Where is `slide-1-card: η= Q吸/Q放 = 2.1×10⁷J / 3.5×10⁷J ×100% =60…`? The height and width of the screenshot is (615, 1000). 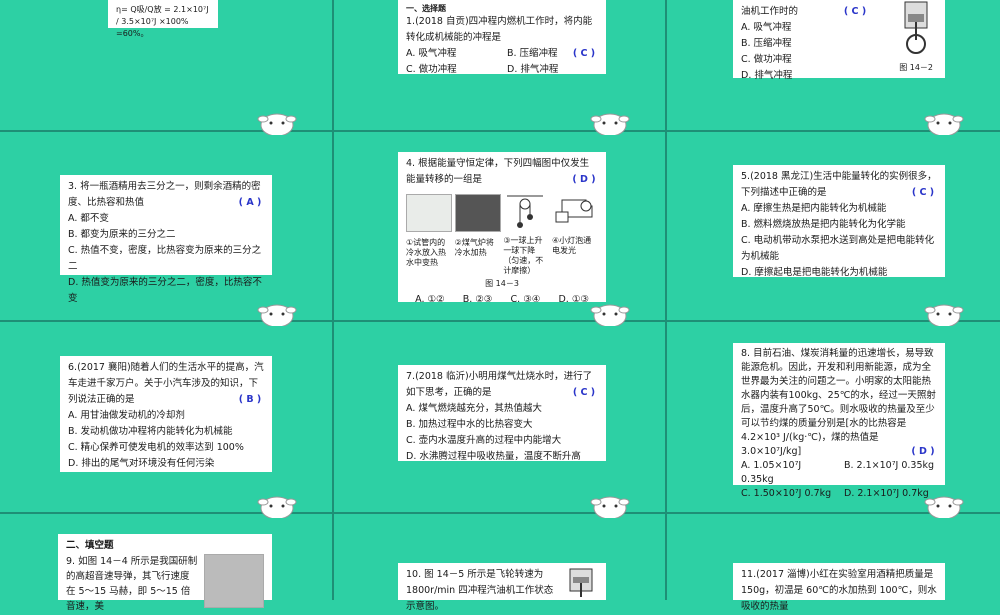
slide-1-card: η= Q吸/Q放 = 2.1×10⁷J / 3.5×10⁷J ×100% =60… is located at coordinates (163, 19).